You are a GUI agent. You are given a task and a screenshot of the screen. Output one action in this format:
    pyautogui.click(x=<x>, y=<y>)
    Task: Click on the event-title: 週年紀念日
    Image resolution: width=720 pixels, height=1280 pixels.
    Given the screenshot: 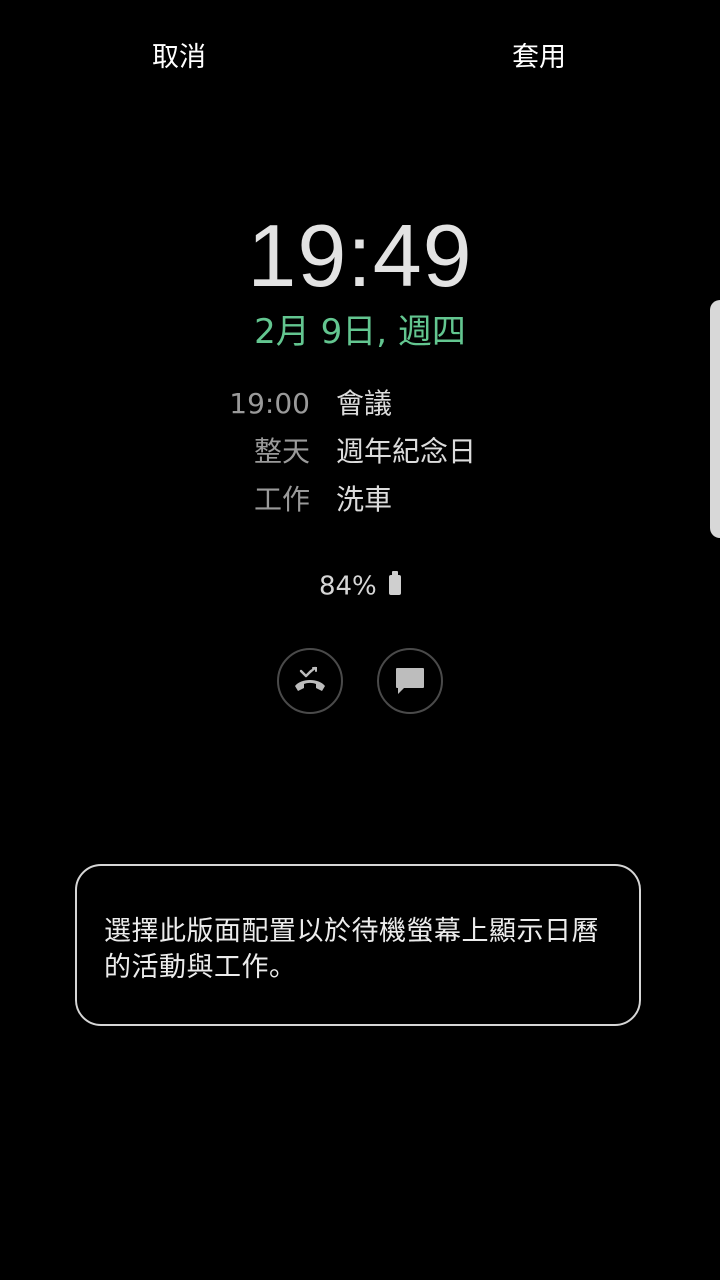 What is the action you would take?
    pyautogui.click(x=406, y=451)
    